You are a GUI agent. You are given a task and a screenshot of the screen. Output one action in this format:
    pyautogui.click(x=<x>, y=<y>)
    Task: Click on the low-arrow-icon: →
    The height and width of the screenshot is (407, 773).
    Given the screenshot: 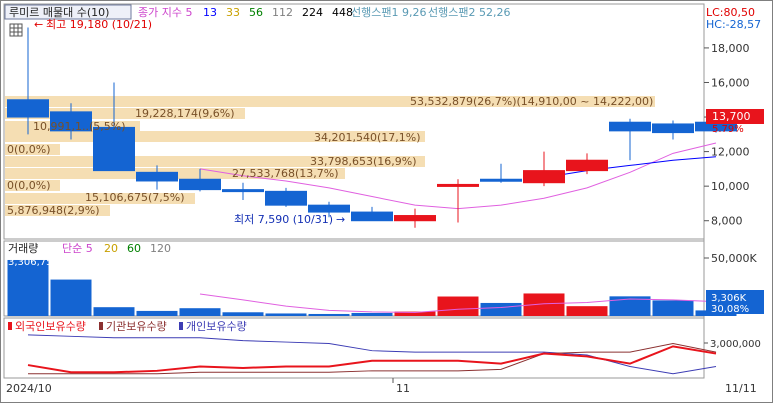 What is the action you would take?
    pyautogui.click(x=340, y=219)
    